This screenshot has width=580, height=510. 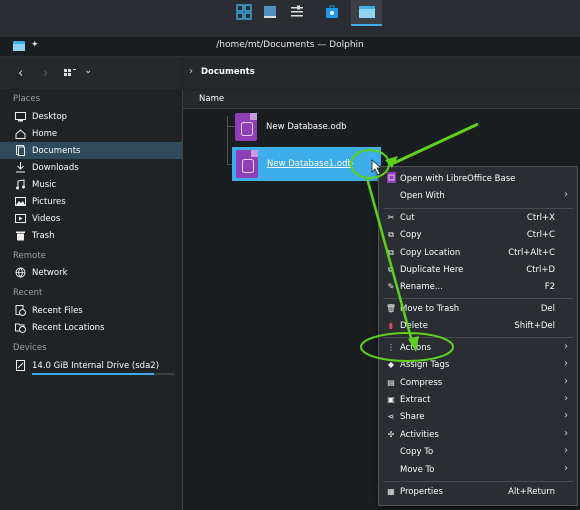 I want to click on annotation-arrowhead, so click(x=413, y=344).